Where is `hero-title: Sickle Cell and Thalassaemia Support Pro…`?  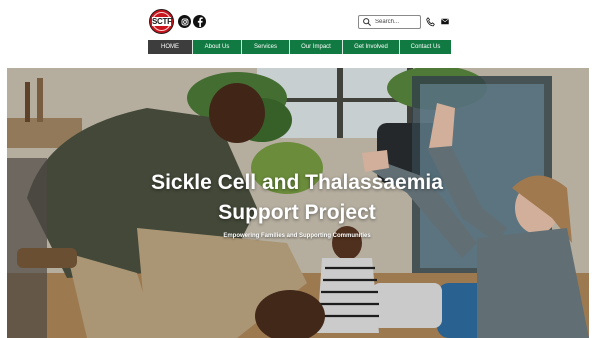
hero-title: Sickle Cell and Thalassaemia Support Pro… is located at coordinates (297, 198).